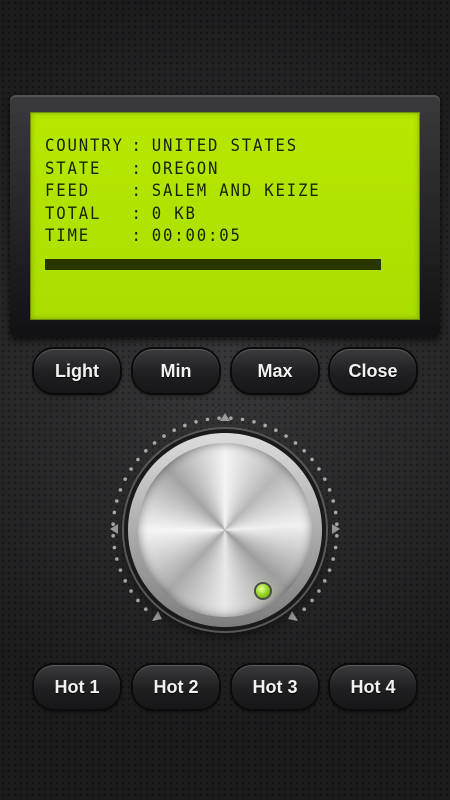 Image resolution: width=450 pixels, height=800 pixels. Describe the element at coordinates (176, 687) in the screenshot. I see `hot2-button: Hot 2` at that location.